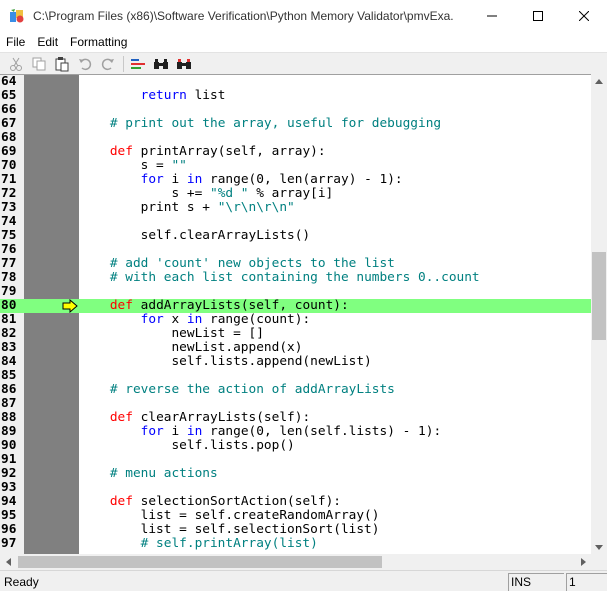  Describe the element at coordinates (599, 81) in the screenshot. I see `scroll-up-arrow-icon` at that location.